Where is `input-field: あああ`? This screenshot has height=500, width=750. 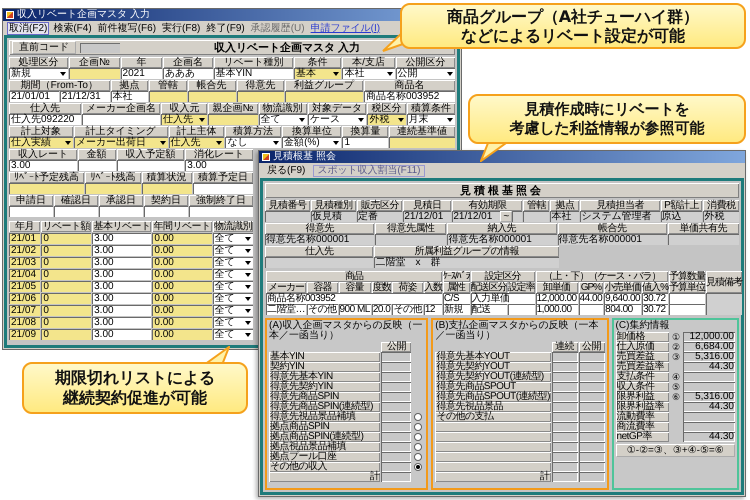 input-field: あああ is located at coordinates (188, 73).